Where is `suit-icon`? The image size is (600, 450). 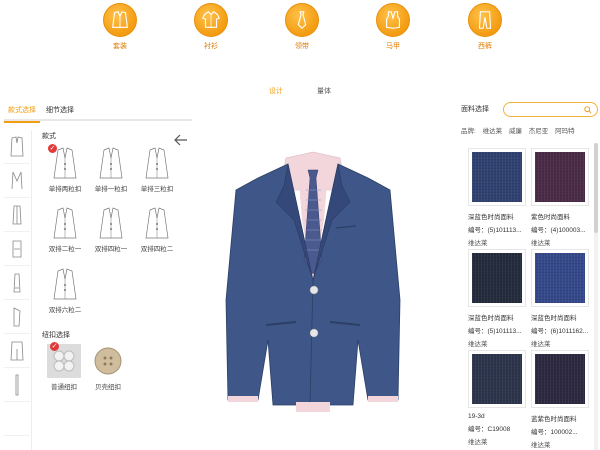
suit-icon is located at coordinates (120, 20).